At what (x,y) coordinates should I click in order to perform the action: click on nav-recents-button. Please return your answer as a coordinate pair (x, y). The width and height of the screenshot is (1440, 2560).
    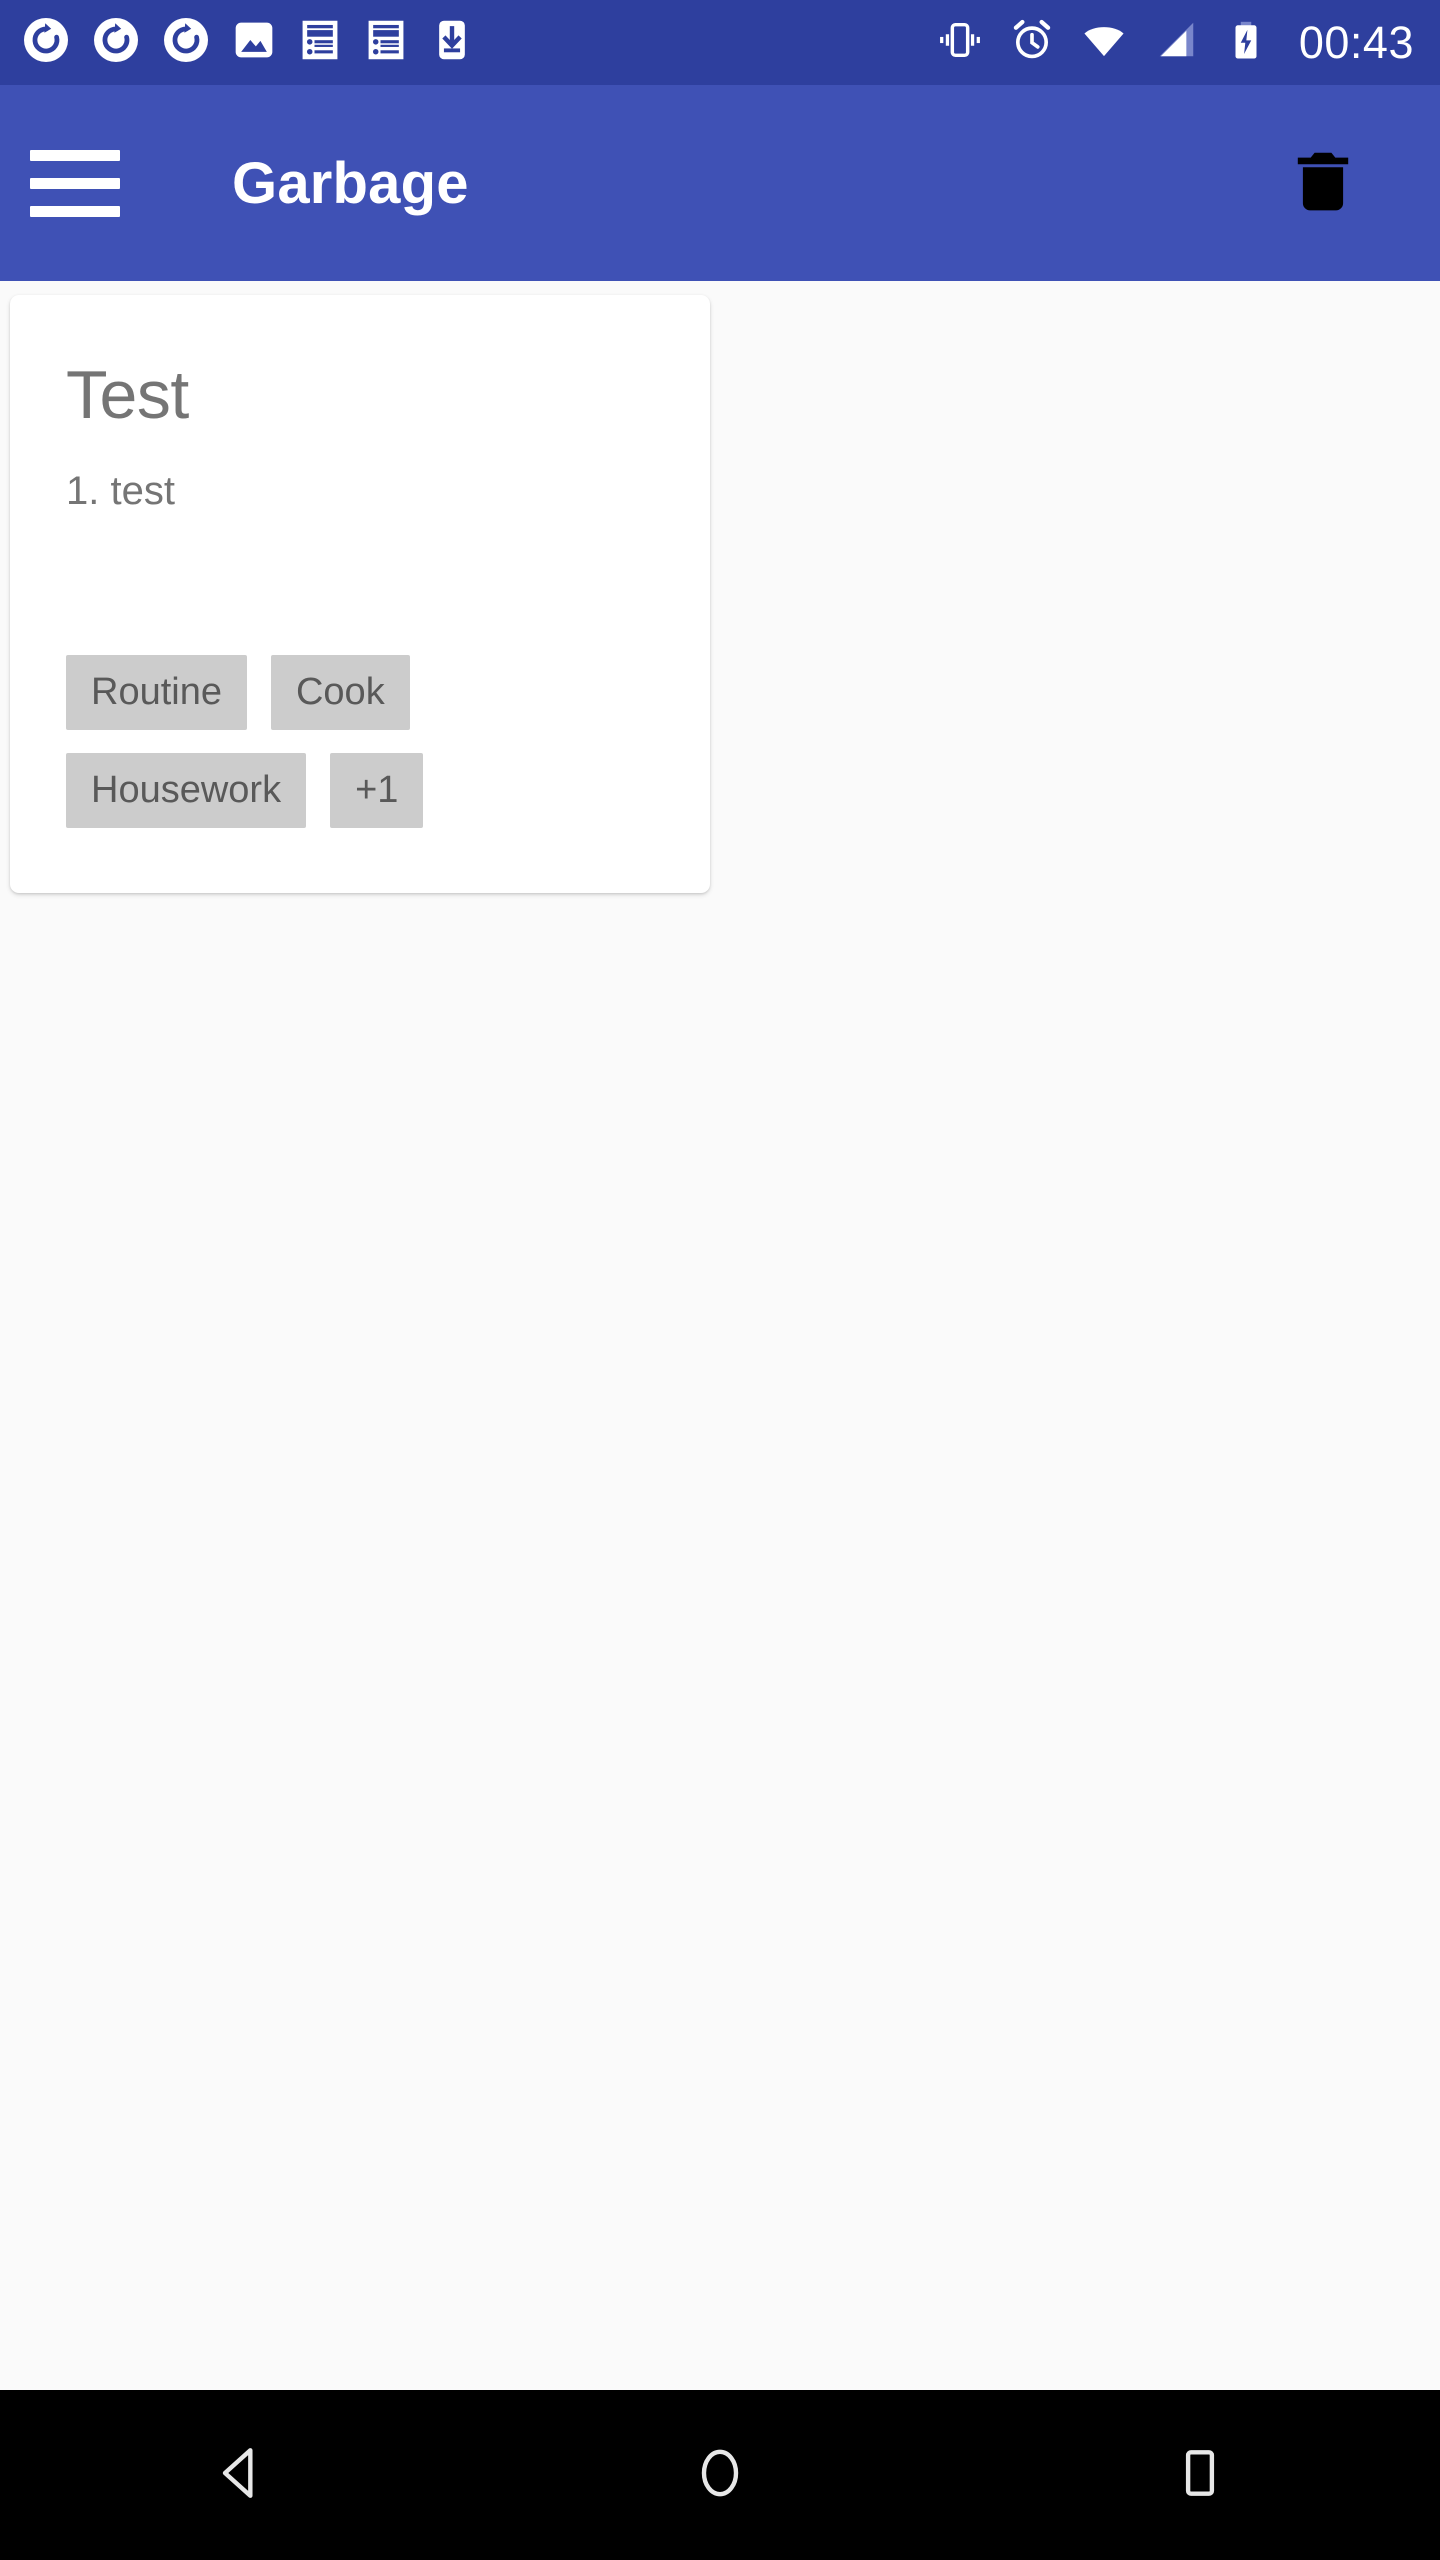
    Looking at the image, I should click on (1200, 2475).